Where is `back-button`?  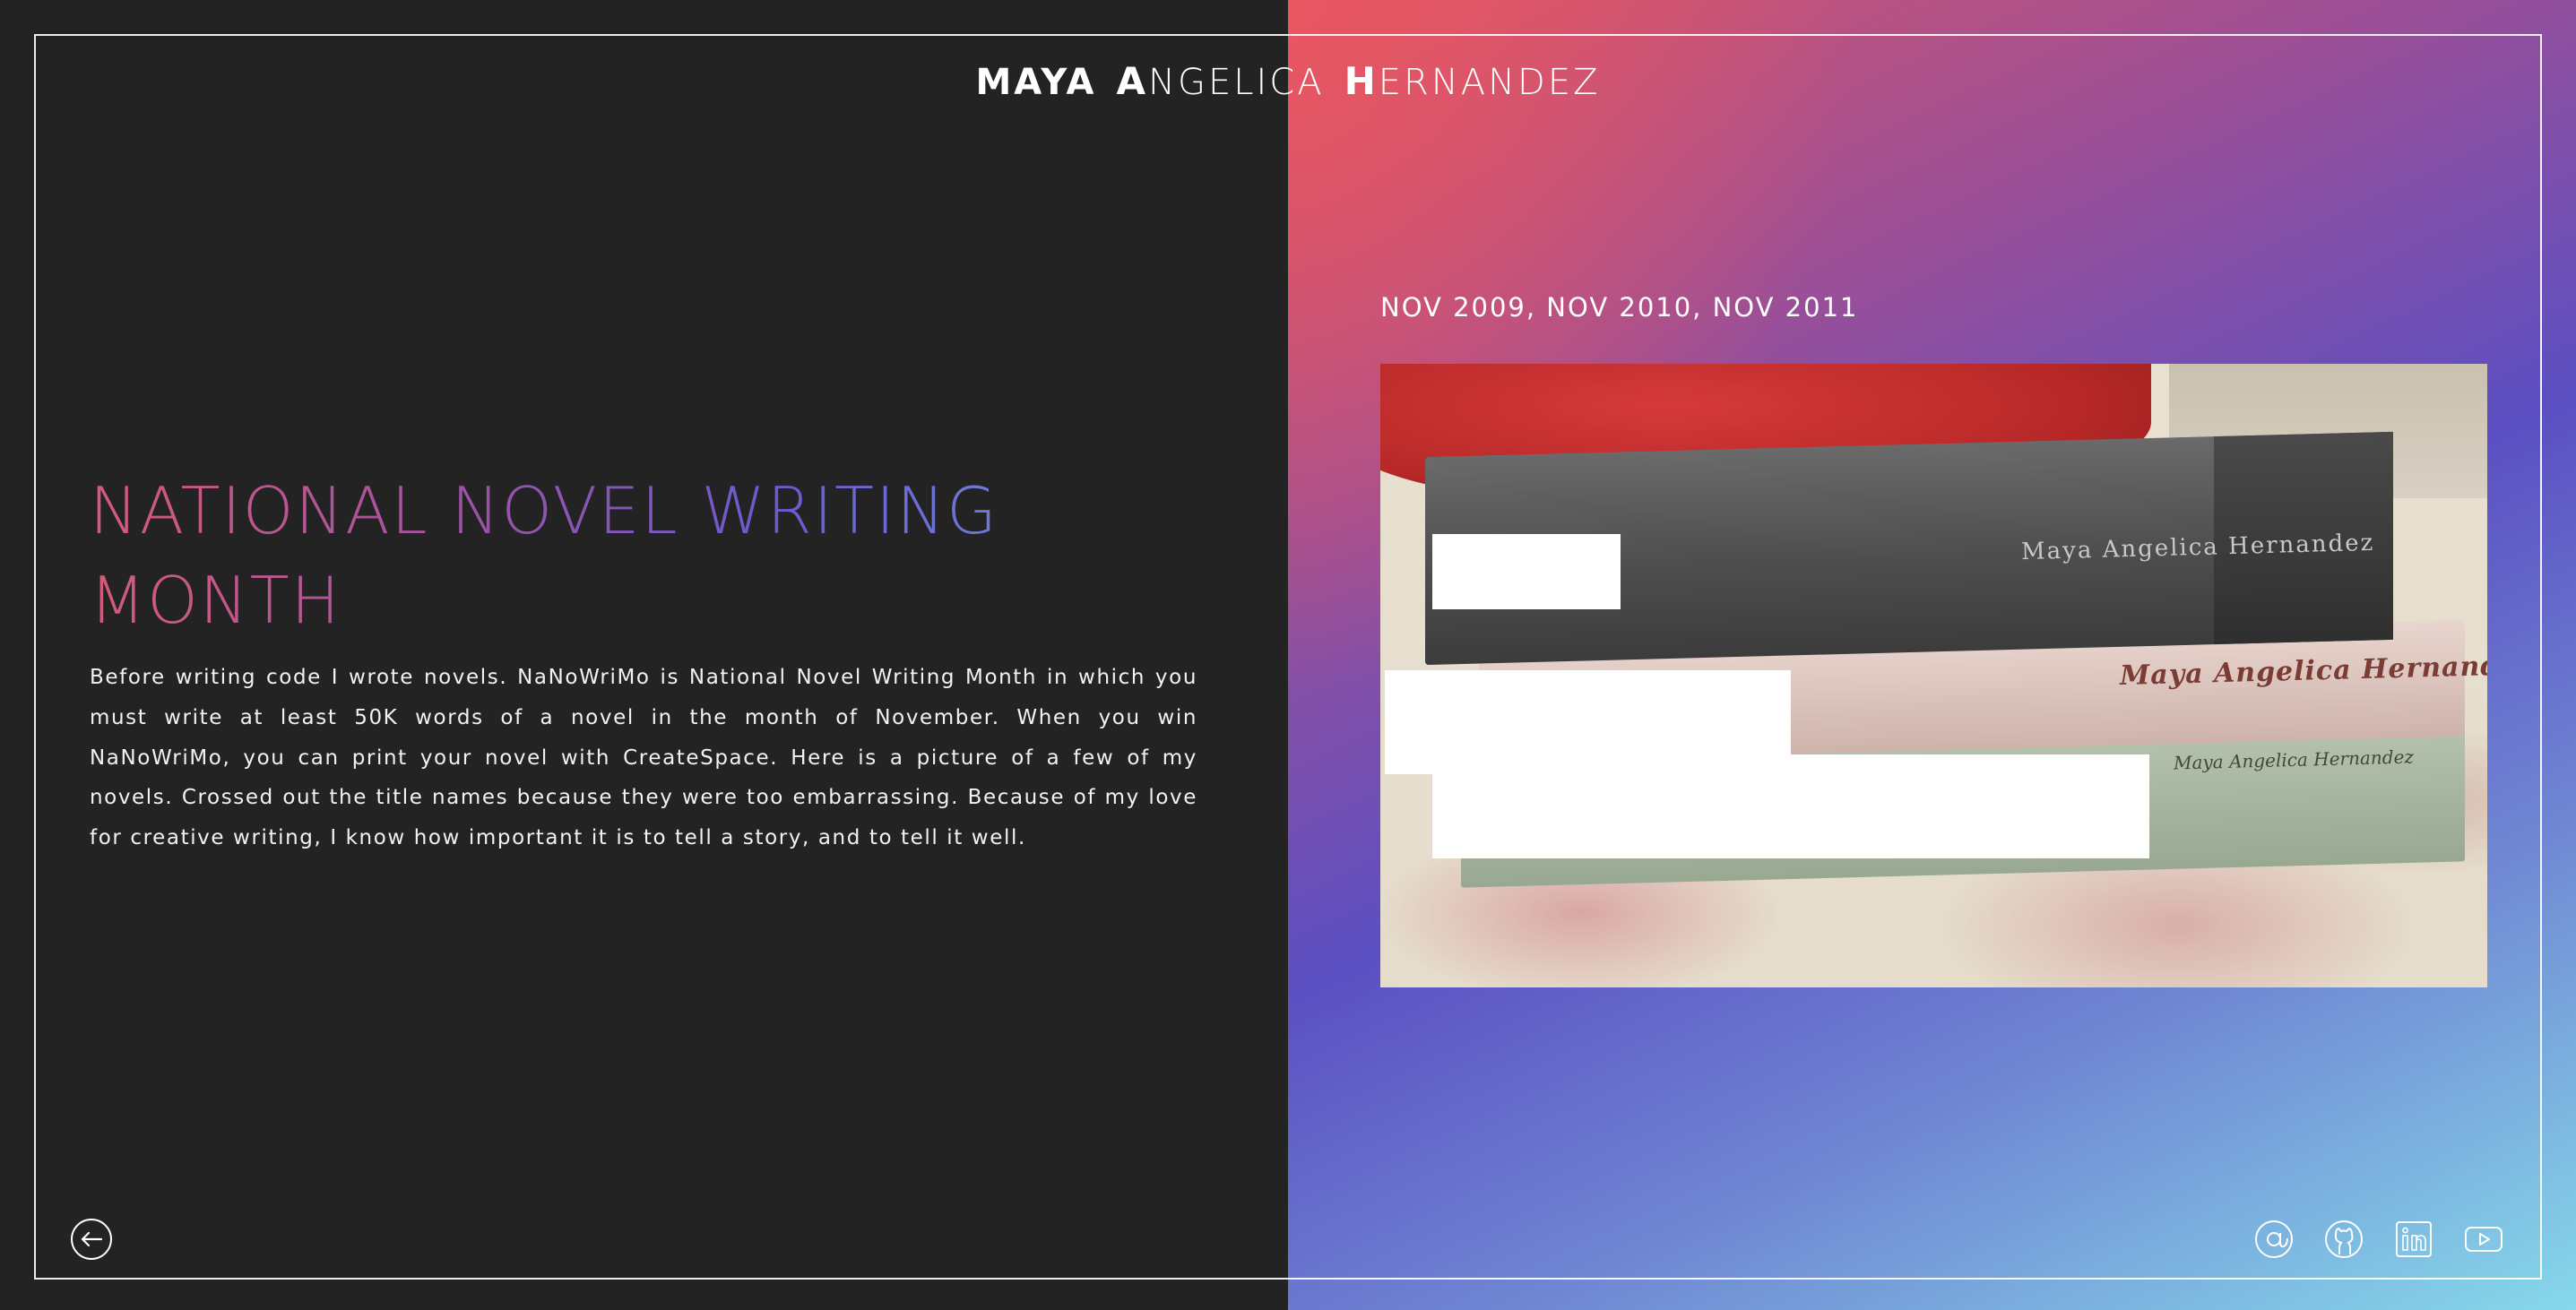 back-button is located at coordinates (91, 1239).